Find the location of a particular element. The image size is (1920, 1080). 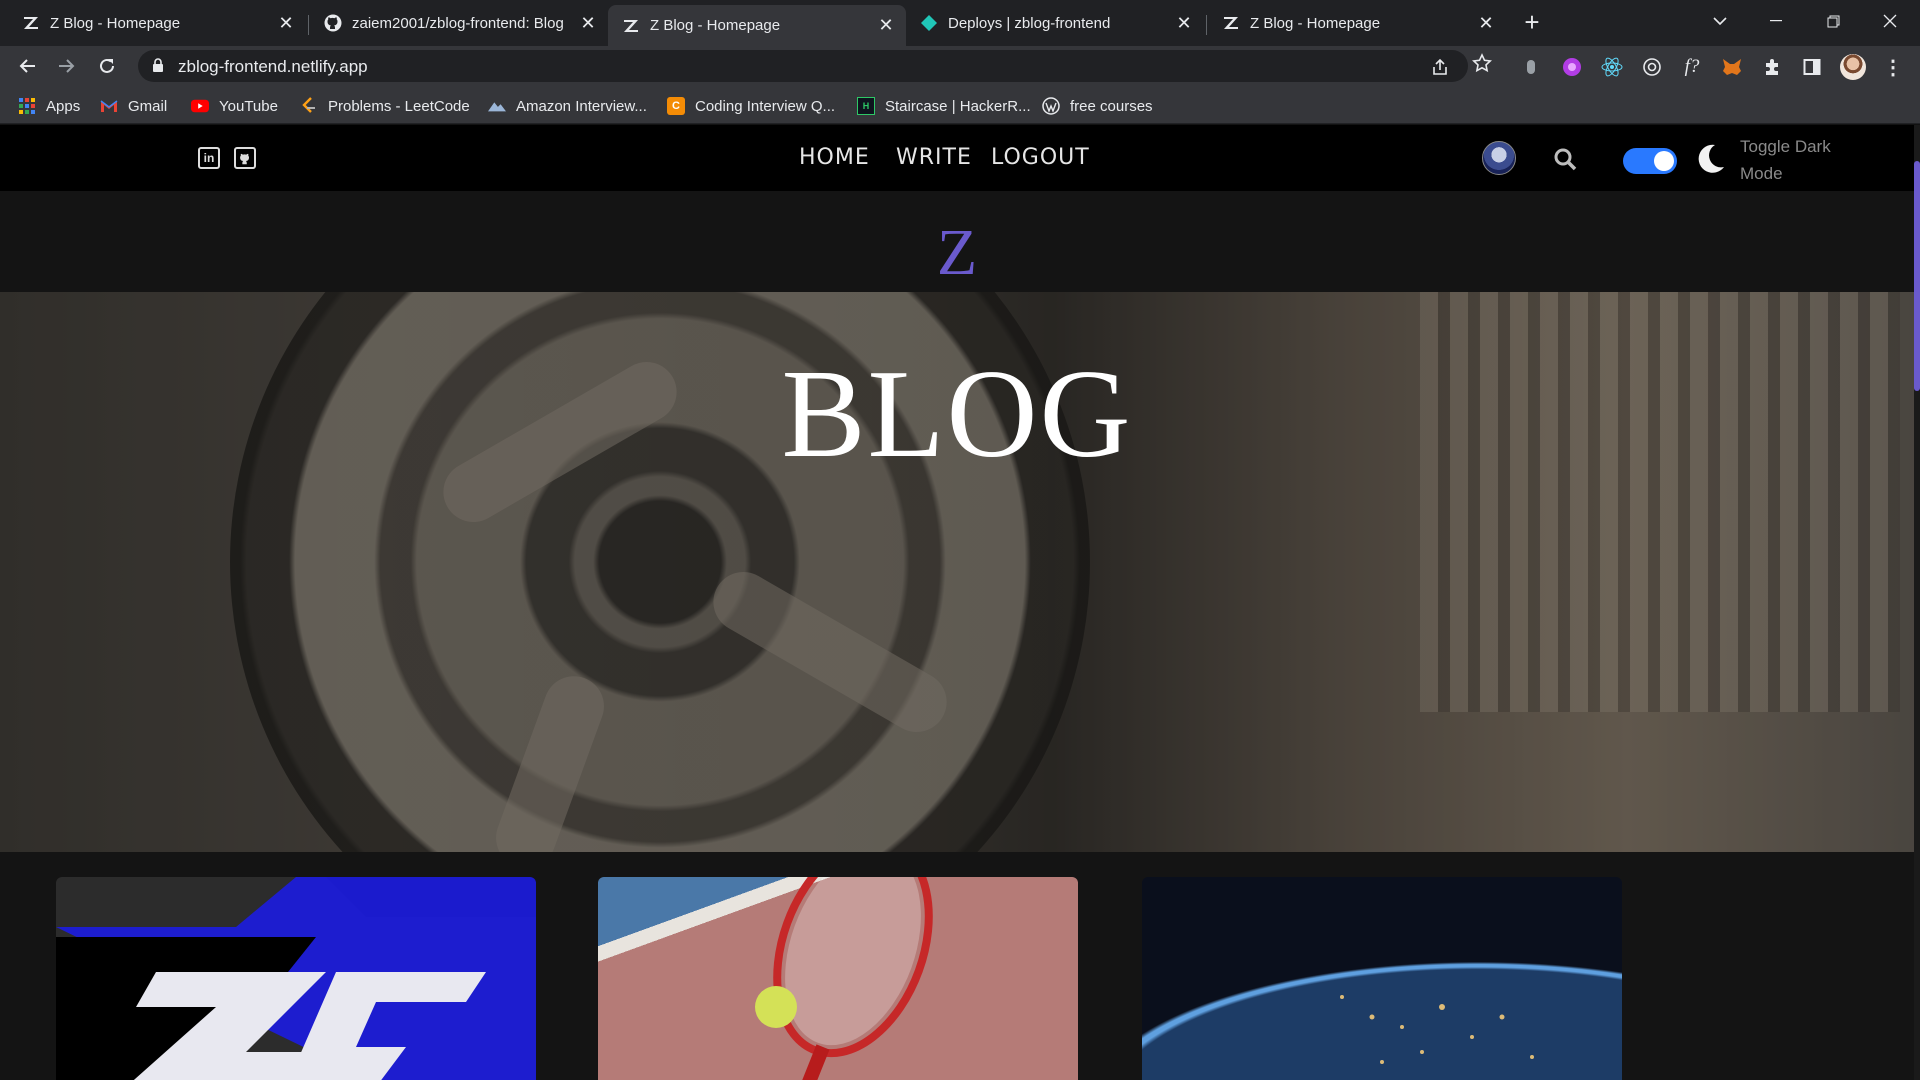

browser-tab-active: Z Blog - Homepage ✕ is located at coordinates (757, 25).